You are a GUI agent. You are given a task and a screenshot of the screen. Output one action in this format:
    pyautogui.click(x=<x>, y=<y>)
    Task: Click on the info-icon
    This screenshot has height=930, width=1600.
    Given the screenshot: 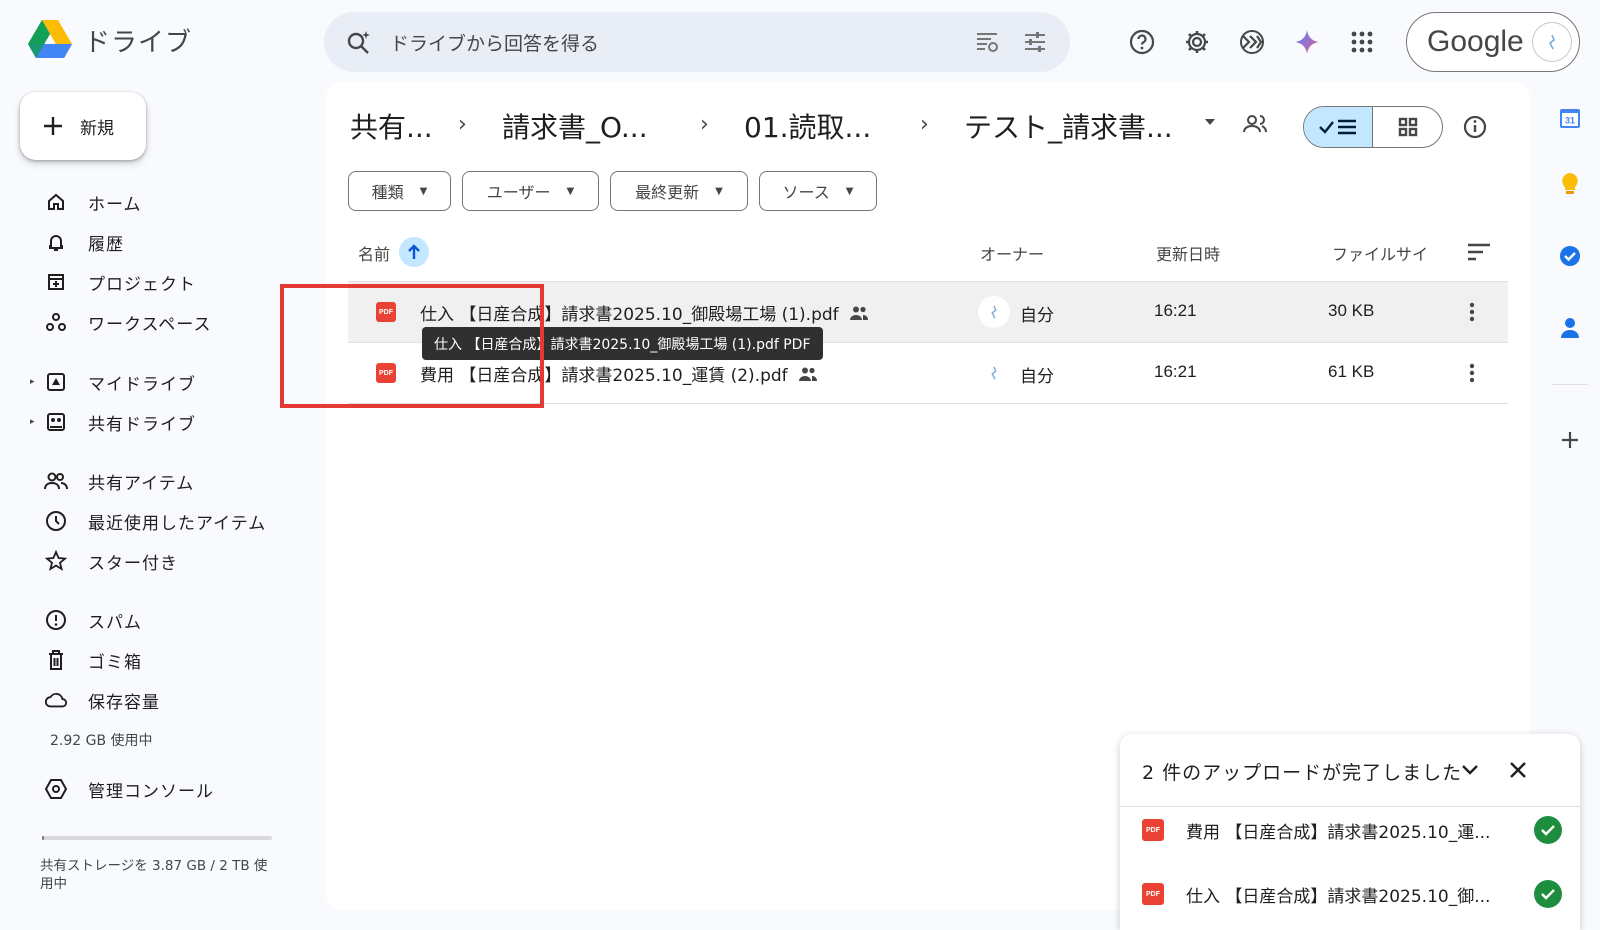 What is the action you would take?
    pyautogui.click(x=1475, y=129)
    